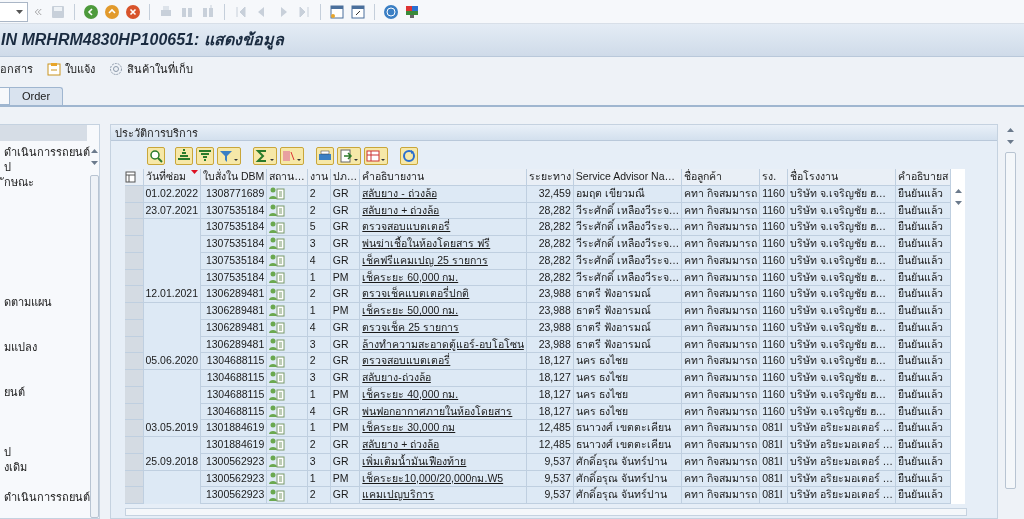 The image size is (1024, 519). Describe the element at coordinates (410, 393) in the screenshot. I see `task-link: เช็คระยะ 40,000 กม.` at that location.